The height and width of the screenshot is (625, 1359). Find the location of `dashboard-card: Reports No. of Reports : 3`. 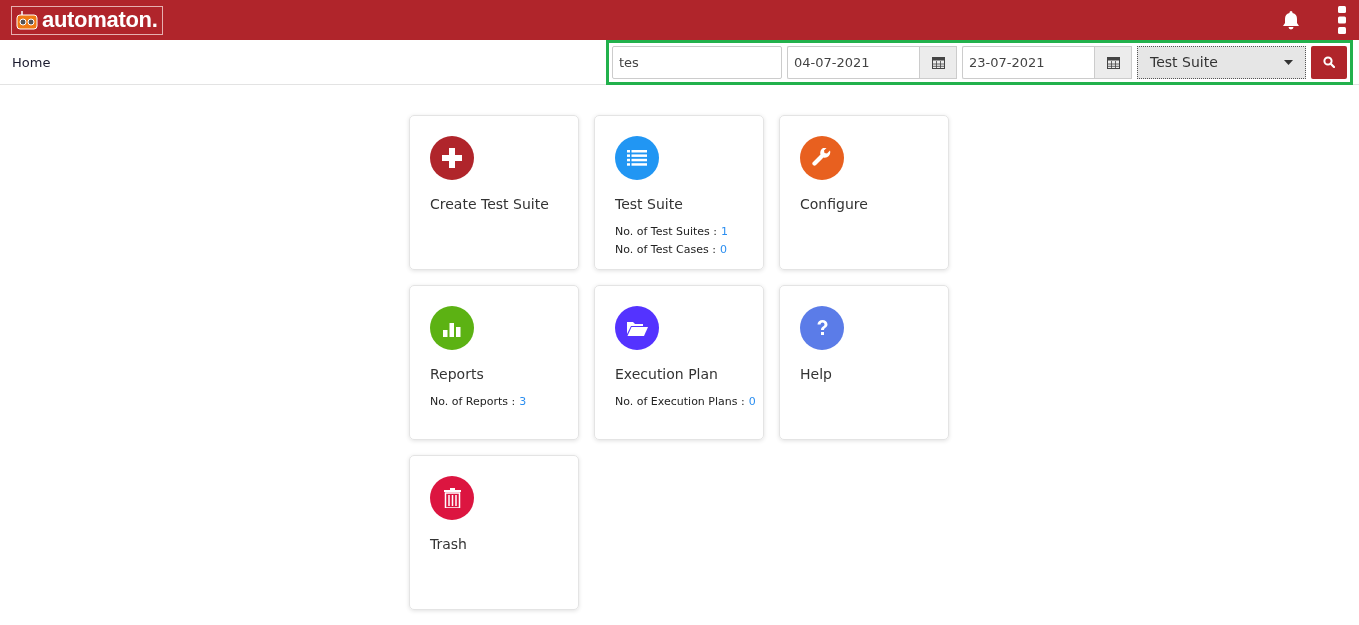

dashboard-card: Reports No. of Reports : 3 is located at coordinates (494, 362).